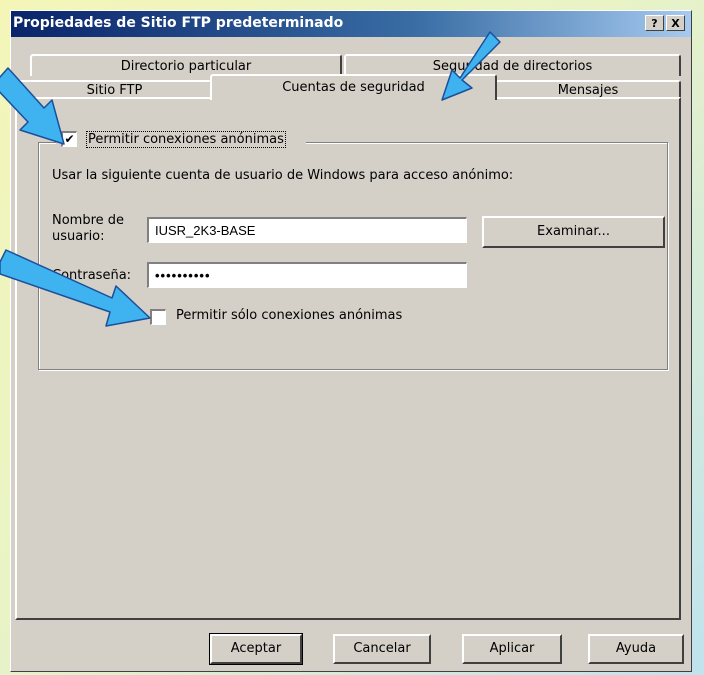 The image size is (704, 675). I want to click on username-label: Nombre de usuario:, so click(88, 229).